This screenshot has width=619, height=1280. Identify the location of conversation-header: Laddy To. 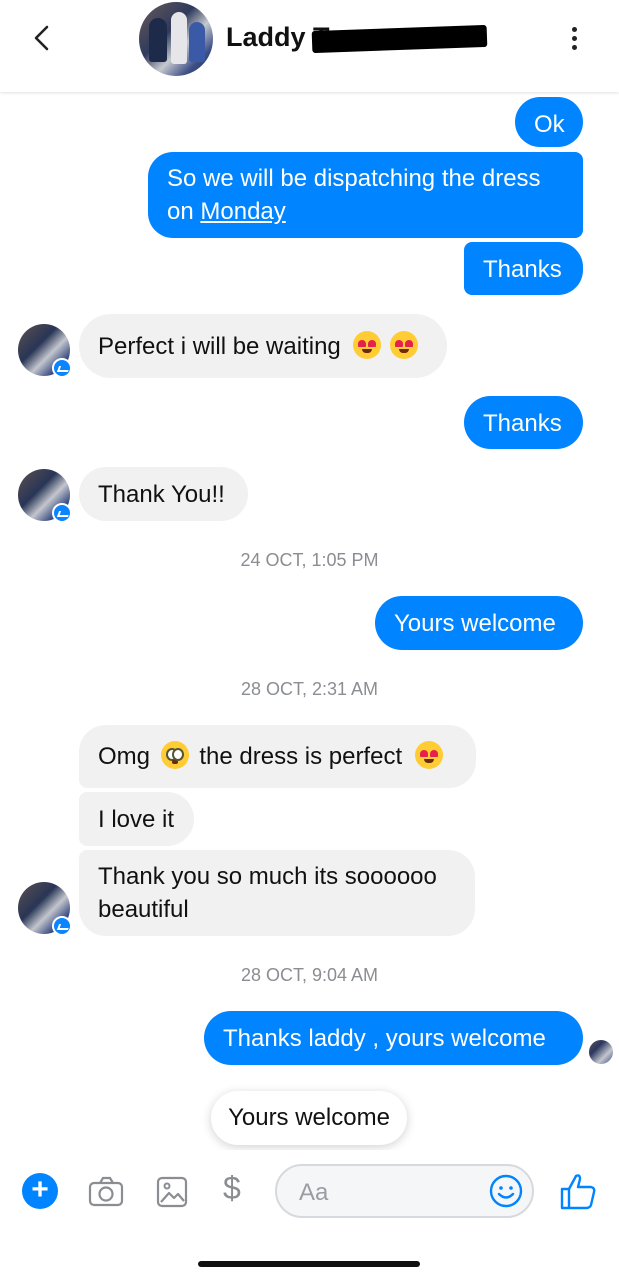
(309, 46).